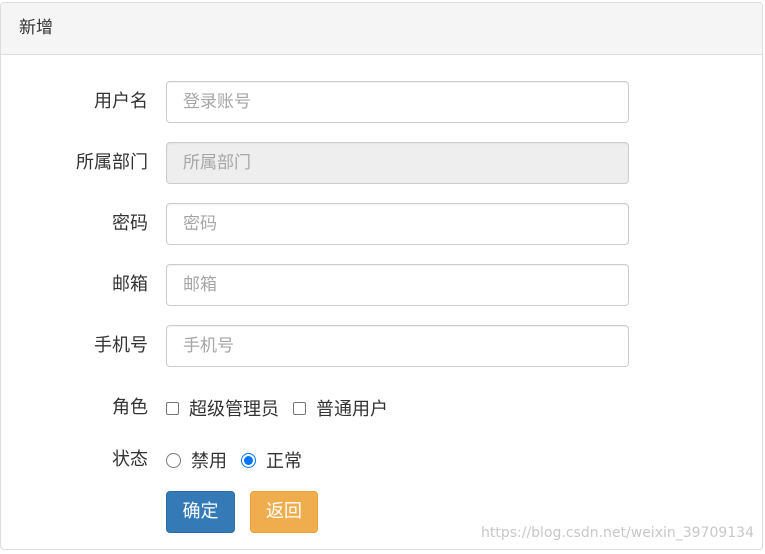  Describe the element at coordinates (130, 223) in the screenshot. I see `password-label: 密码` at that location.